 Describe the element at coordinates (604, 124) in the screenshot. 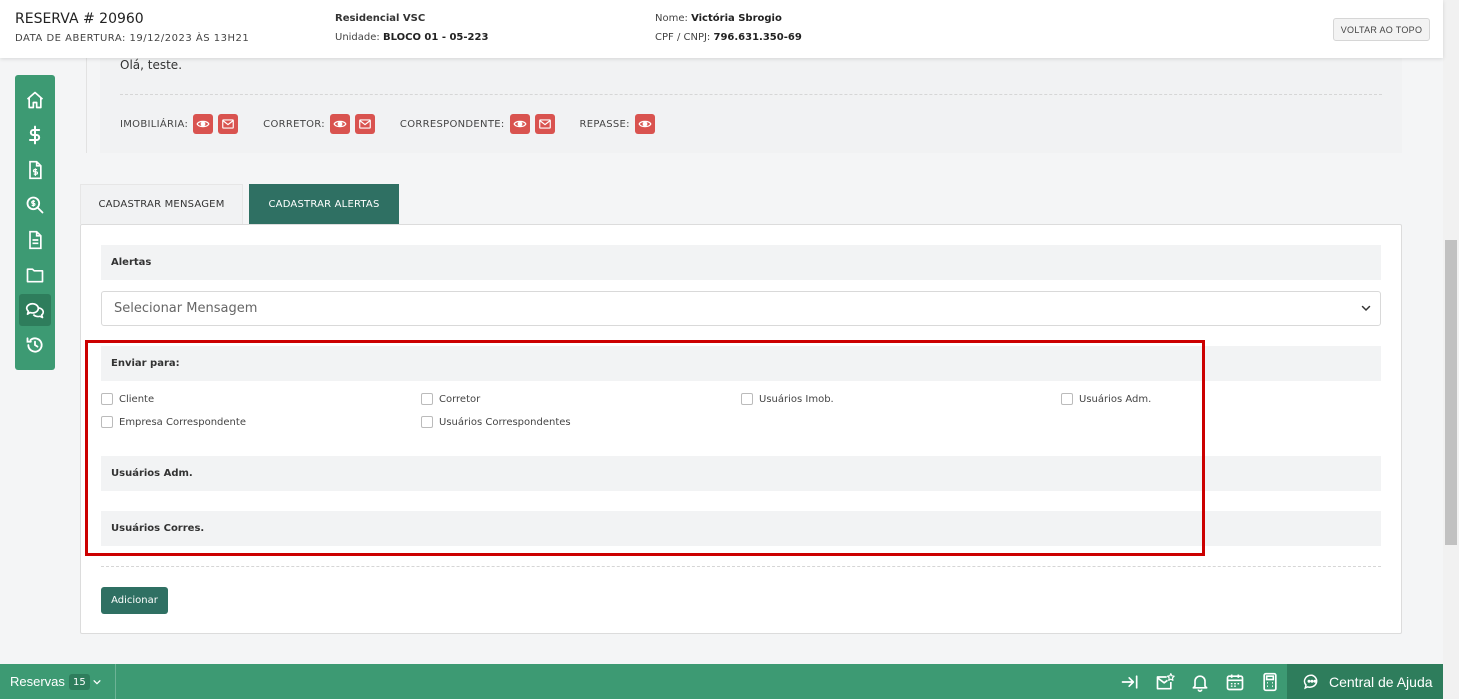

I see `repasse-label: REPASSE:` at that location.